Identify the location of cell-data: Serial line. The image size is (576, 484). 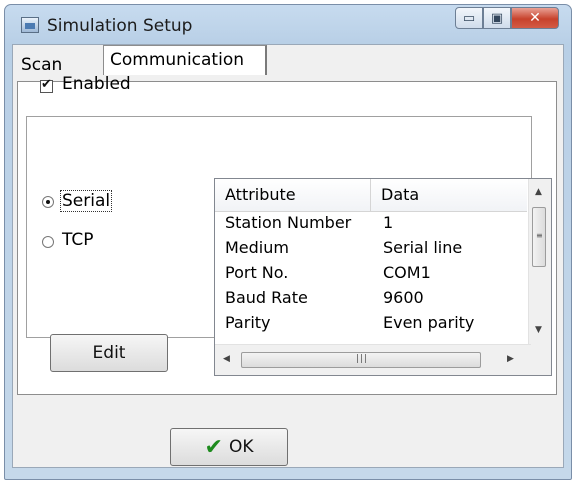
(423, 247).